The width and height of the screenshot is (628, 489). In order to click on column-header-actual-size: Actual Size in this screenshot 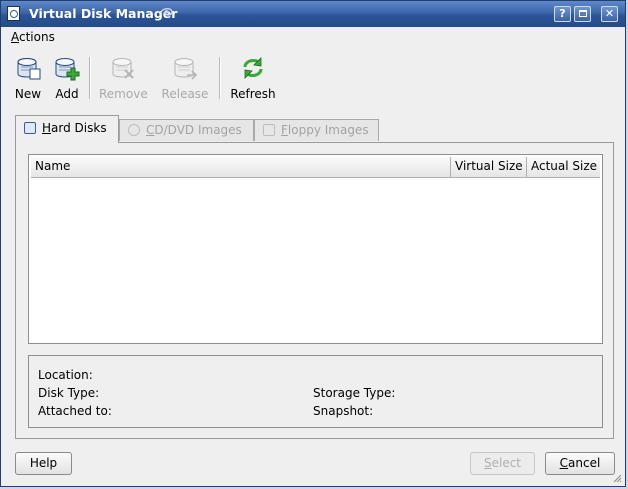, I will do `click(564, 167)`.